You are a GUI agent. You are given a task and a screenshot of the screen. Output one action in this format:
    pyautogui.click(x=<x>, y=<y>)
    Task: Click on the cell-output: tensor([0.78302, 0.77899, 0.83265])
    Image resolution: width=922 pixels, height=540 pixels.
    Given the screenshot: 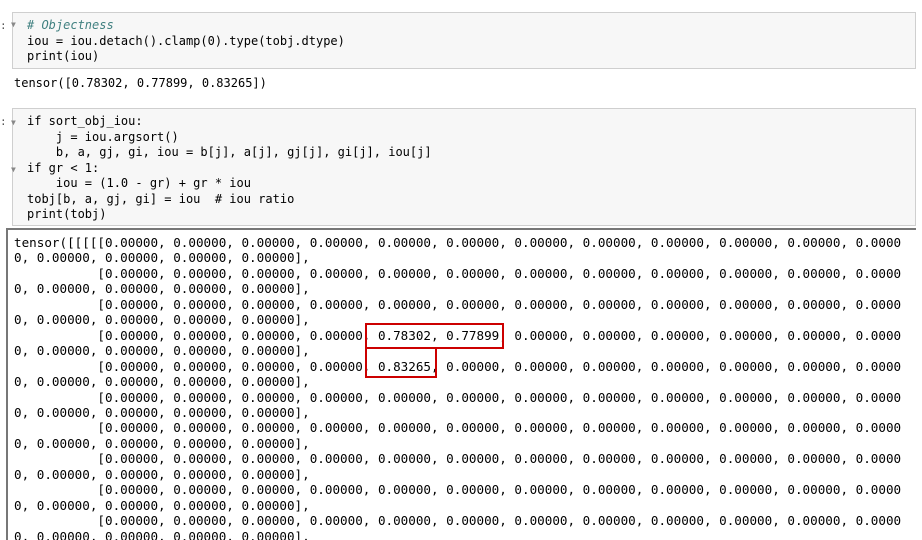 What is the action you would take?
    pyautogui.click(x=140, y=83)
    